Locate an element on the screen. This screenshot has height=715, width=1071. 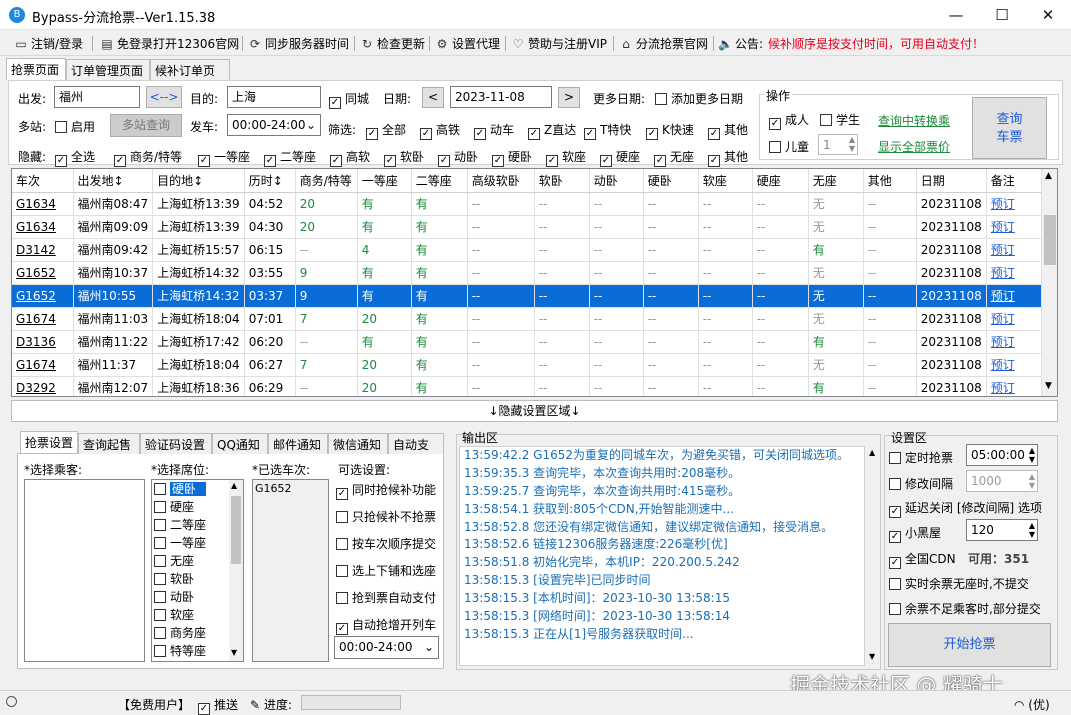
delay-close-checkbox: ✓ 延迟关闭 [修改间隔] 选项 is located at coordinates (965, 508).